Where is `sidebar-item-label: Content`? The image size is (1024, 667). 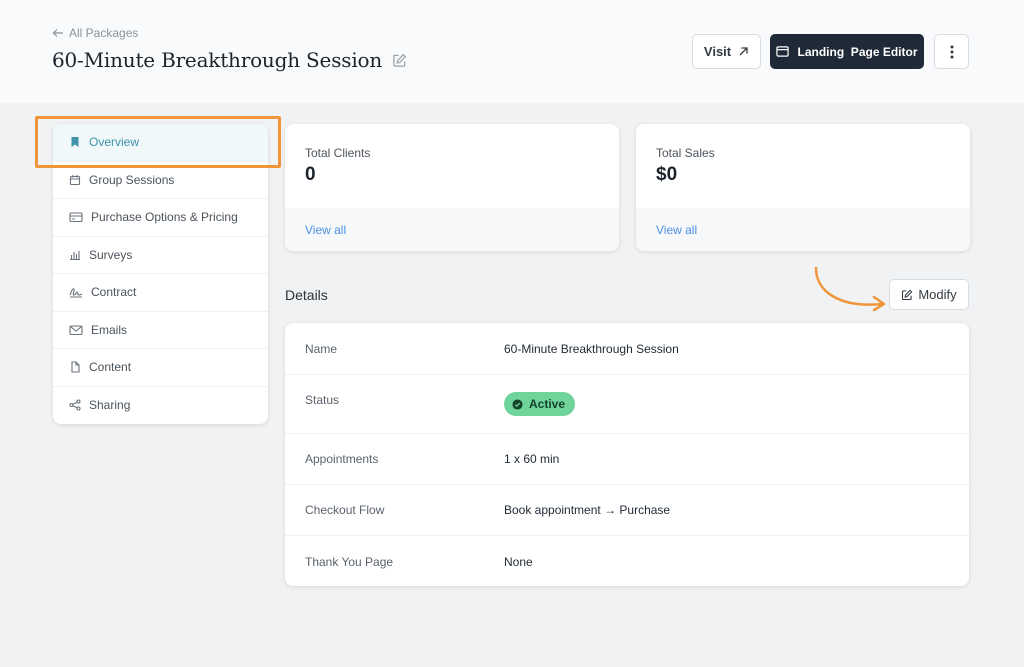 sidebar-item-label: Content is located at coordinates (110, 367).